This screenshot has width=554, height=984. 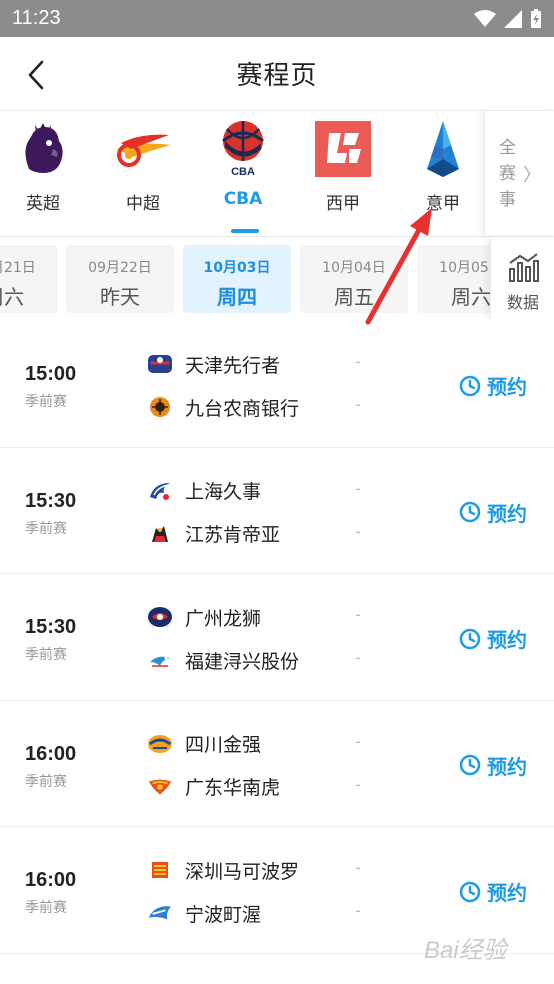 I want to click on league-tab-premier-league: 英超, so click(x=46, y=173).